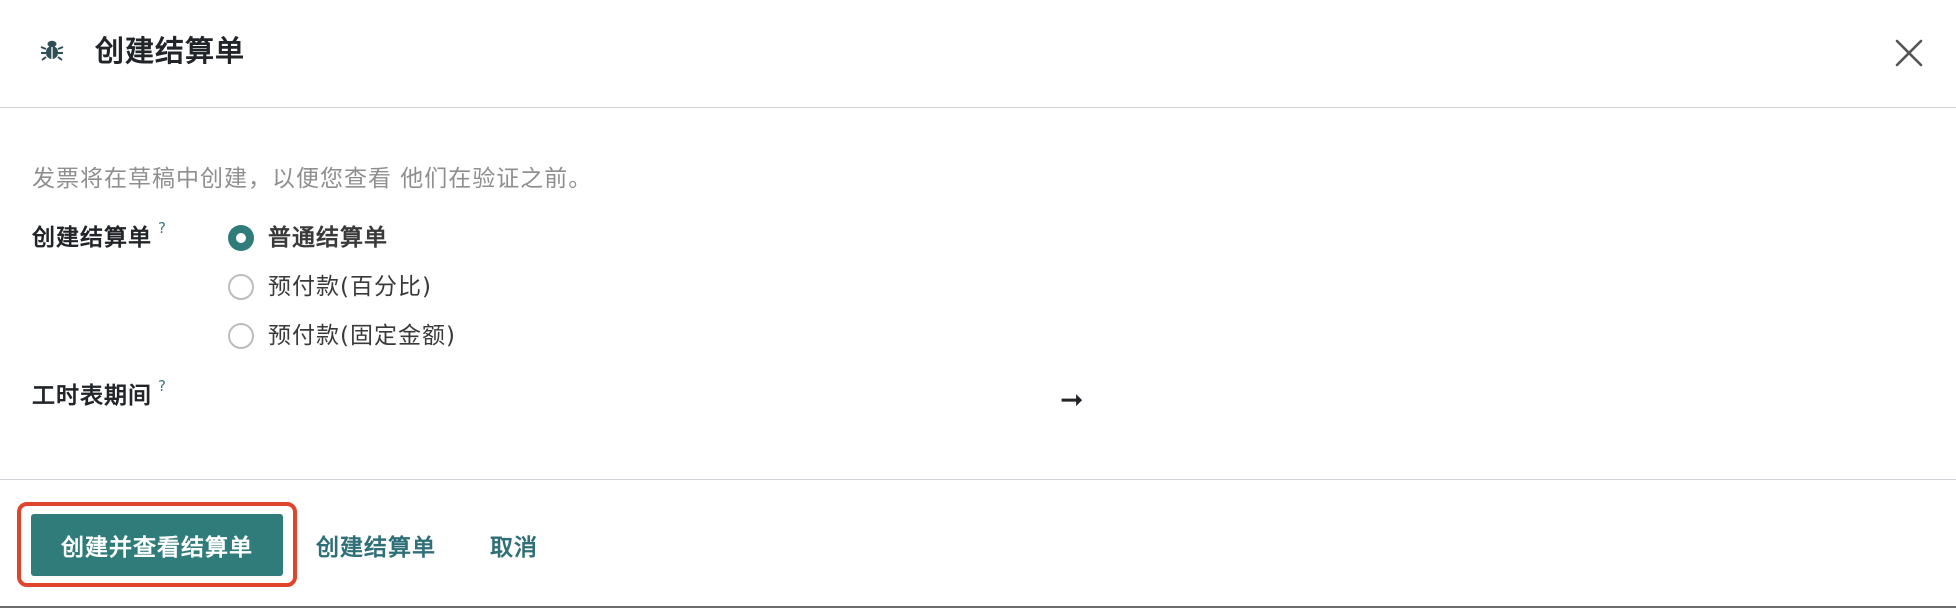  What do you see at coordinates (376, 545) in the screenshot?
I see `create-invoice-button: 创建结算单` at bounding box center [376, 545].